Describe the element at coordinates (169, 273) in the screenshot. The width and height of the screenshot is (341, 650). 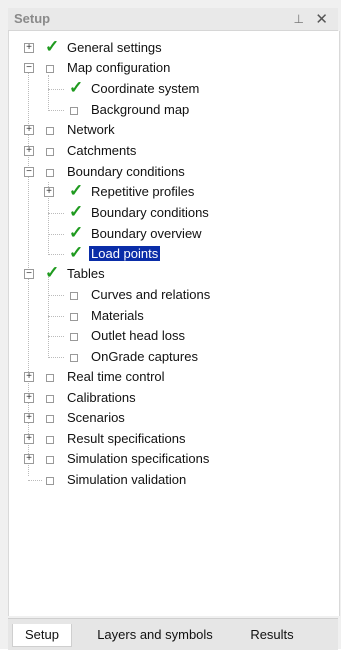
I see `tree-item-tables: − ✓ Tables` at that location.